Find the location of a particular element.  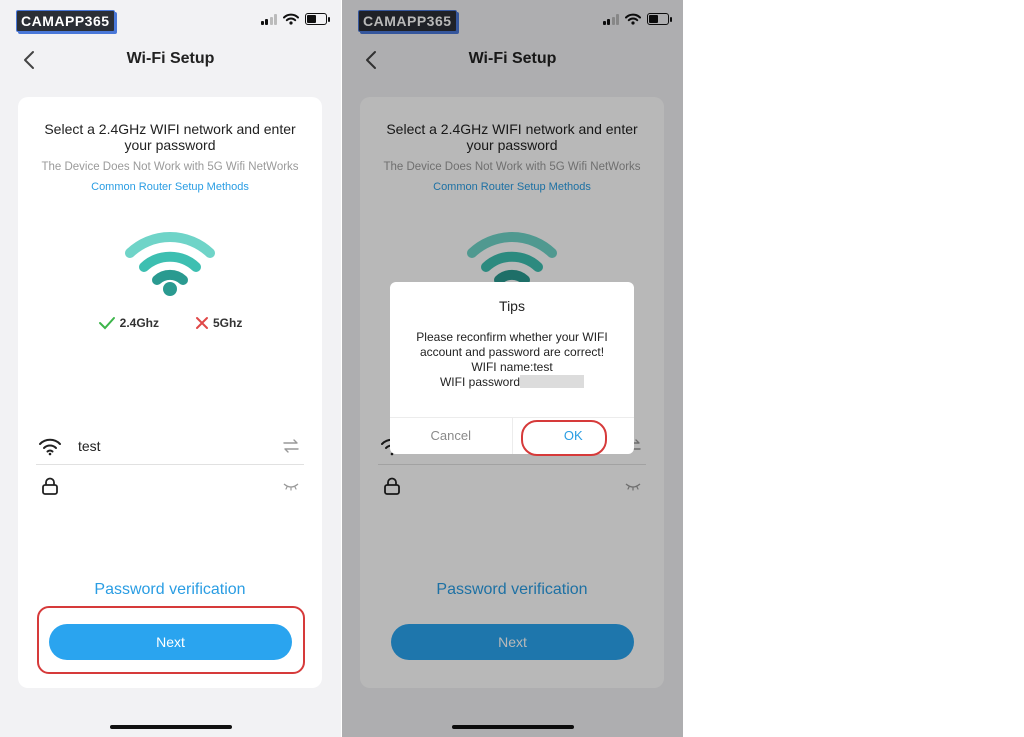

wifi-signal-icon is located at coordinates (170, 264).